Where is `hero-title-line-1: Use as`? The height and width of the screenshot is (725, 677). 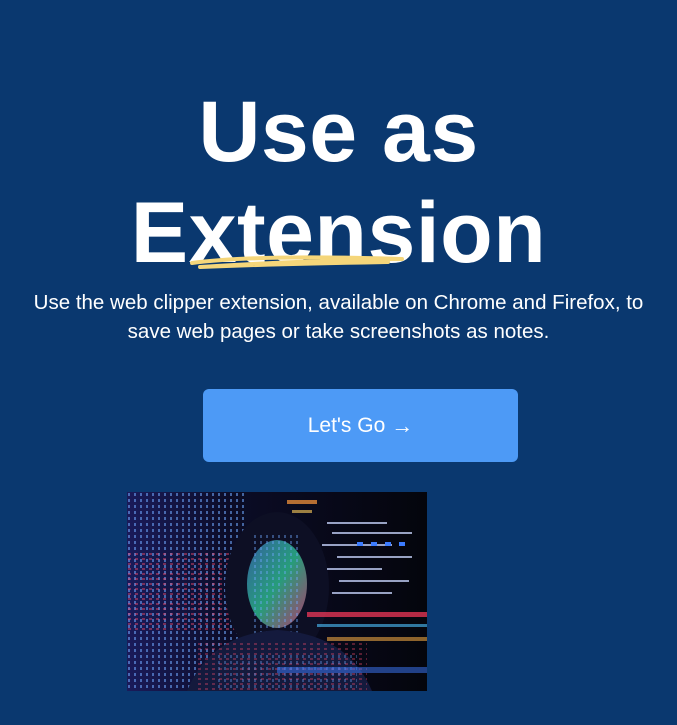
hero-title-line-1: Use as is located at coordinates (338, 132).